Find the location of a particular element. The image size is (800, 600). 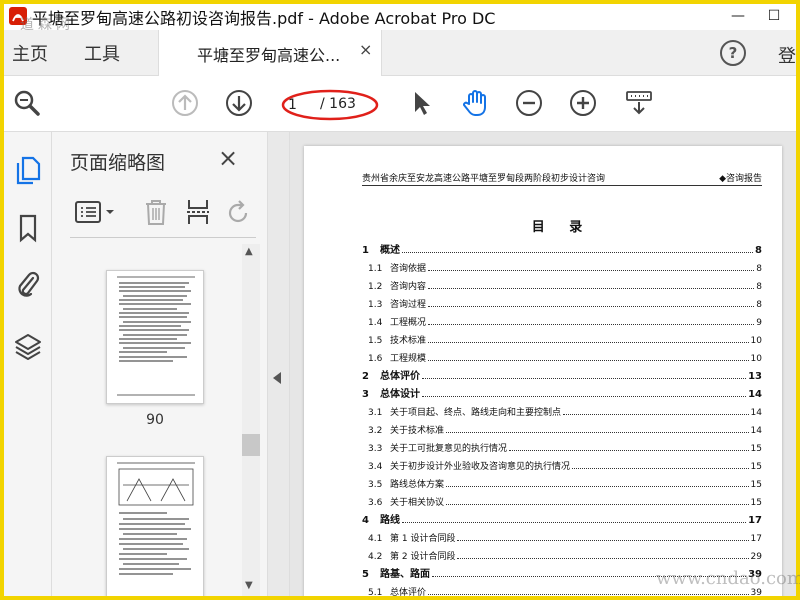

bookmark-icon is located at coordinates (28, 228).